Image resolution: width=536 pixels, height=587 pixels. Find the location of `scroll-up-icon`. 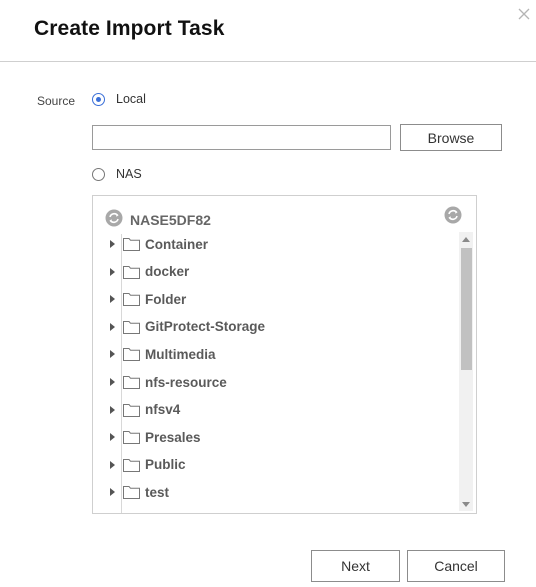

scroll-up-icon is located at coordinates (466, 239).